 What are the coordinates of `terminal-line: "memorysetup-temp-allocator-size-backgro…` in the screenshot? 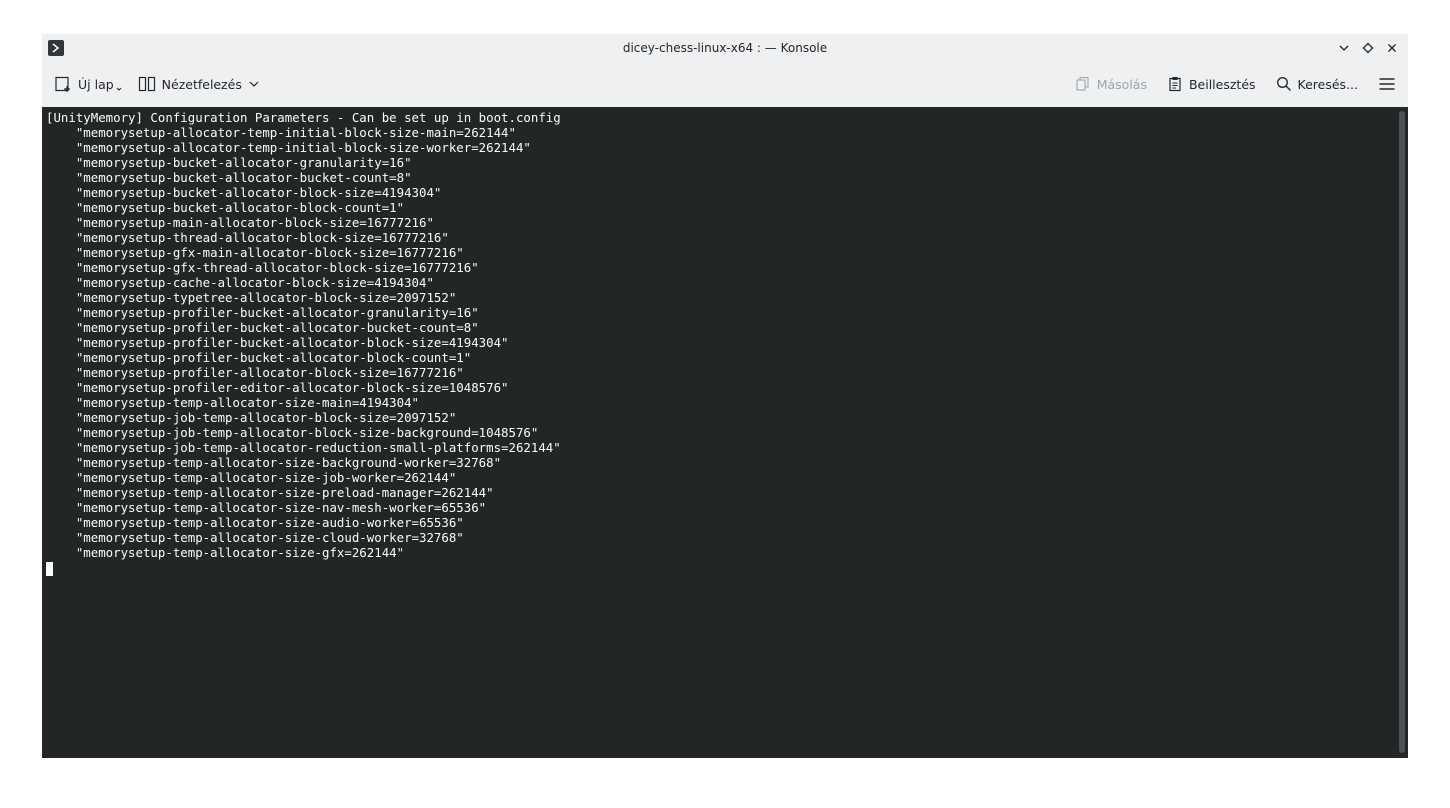 It's located at (274, 462).